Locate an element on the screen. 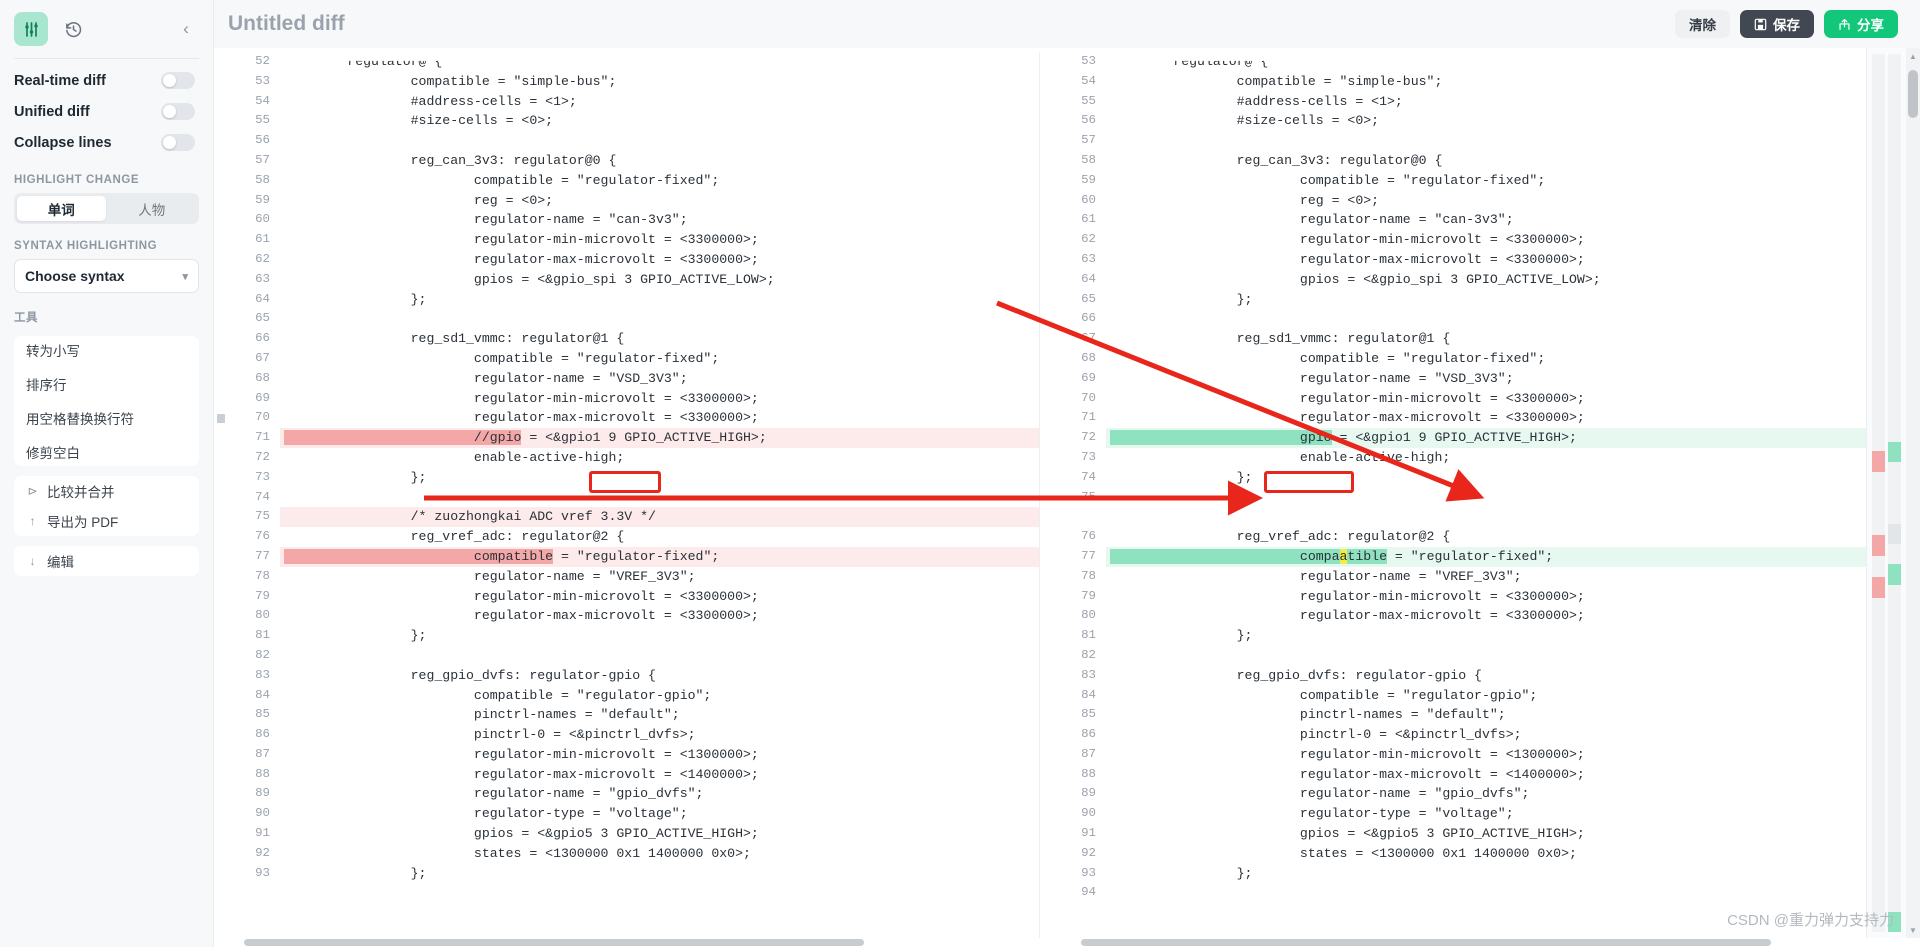  diff-line-row: 66 is located at coordinates (1453, 319).